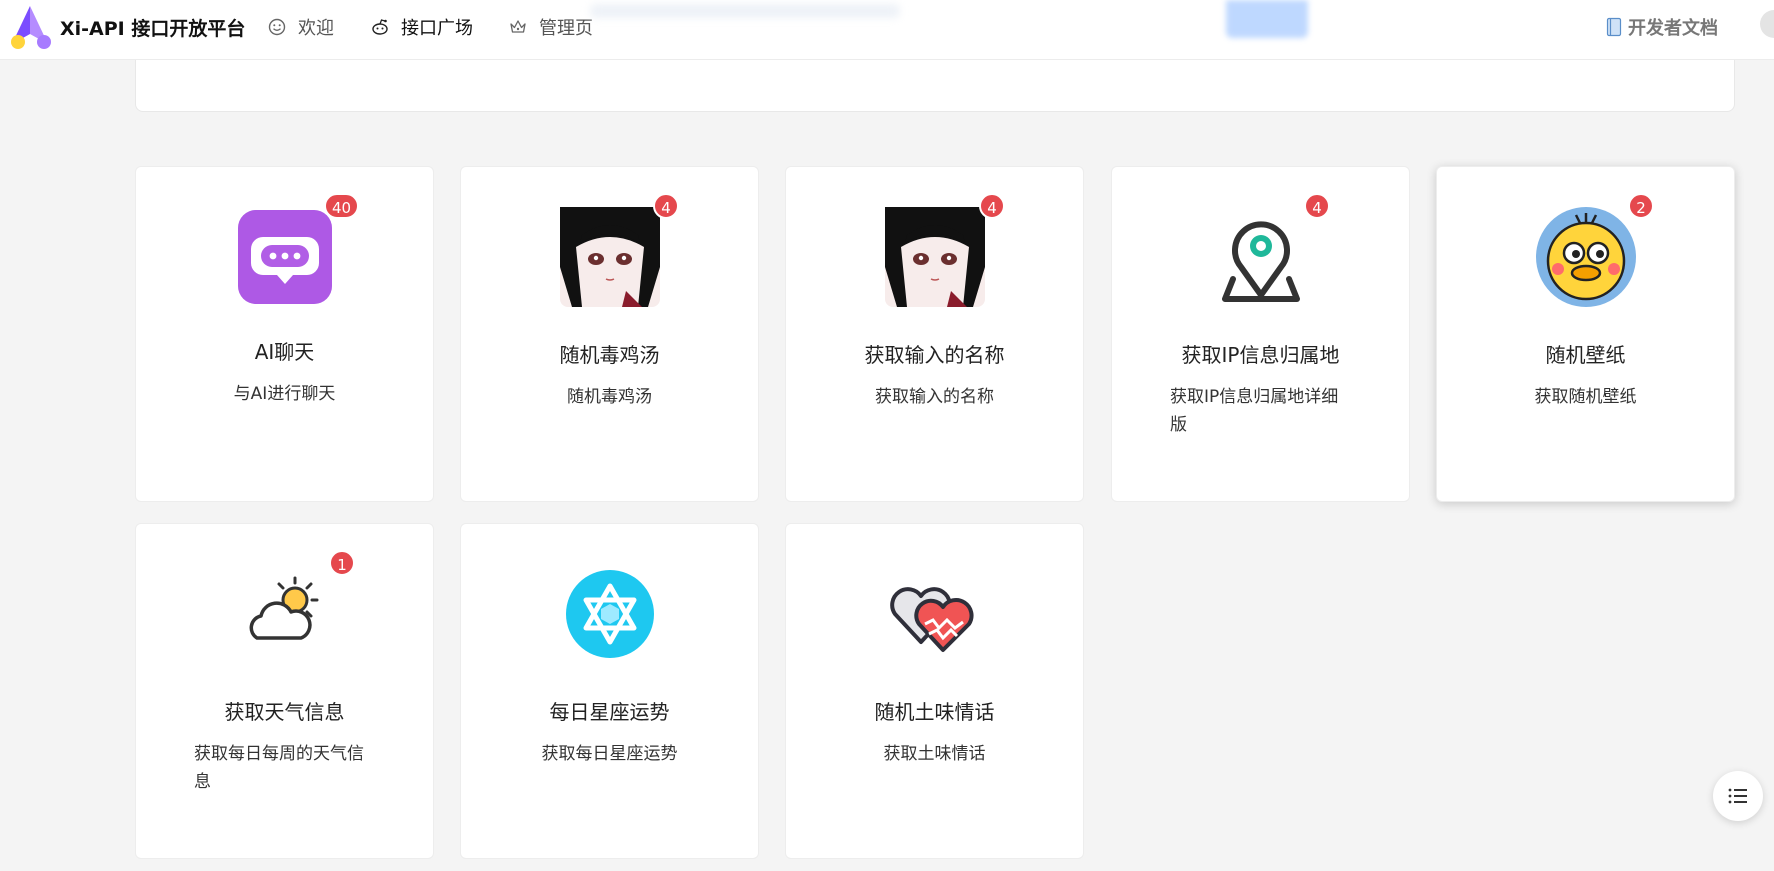 The width and height of the screenshot is (1774, 871). I want to click on card-description: 获取随机壁纸, so click(1585, 397).